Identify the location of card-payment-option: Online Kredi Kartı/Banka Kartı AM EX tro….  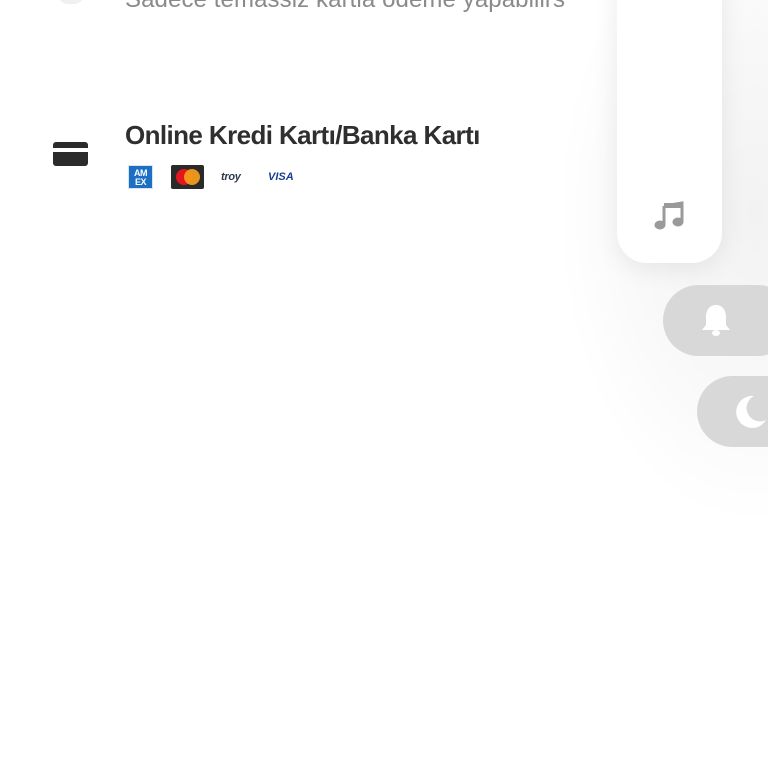
(300, 157).